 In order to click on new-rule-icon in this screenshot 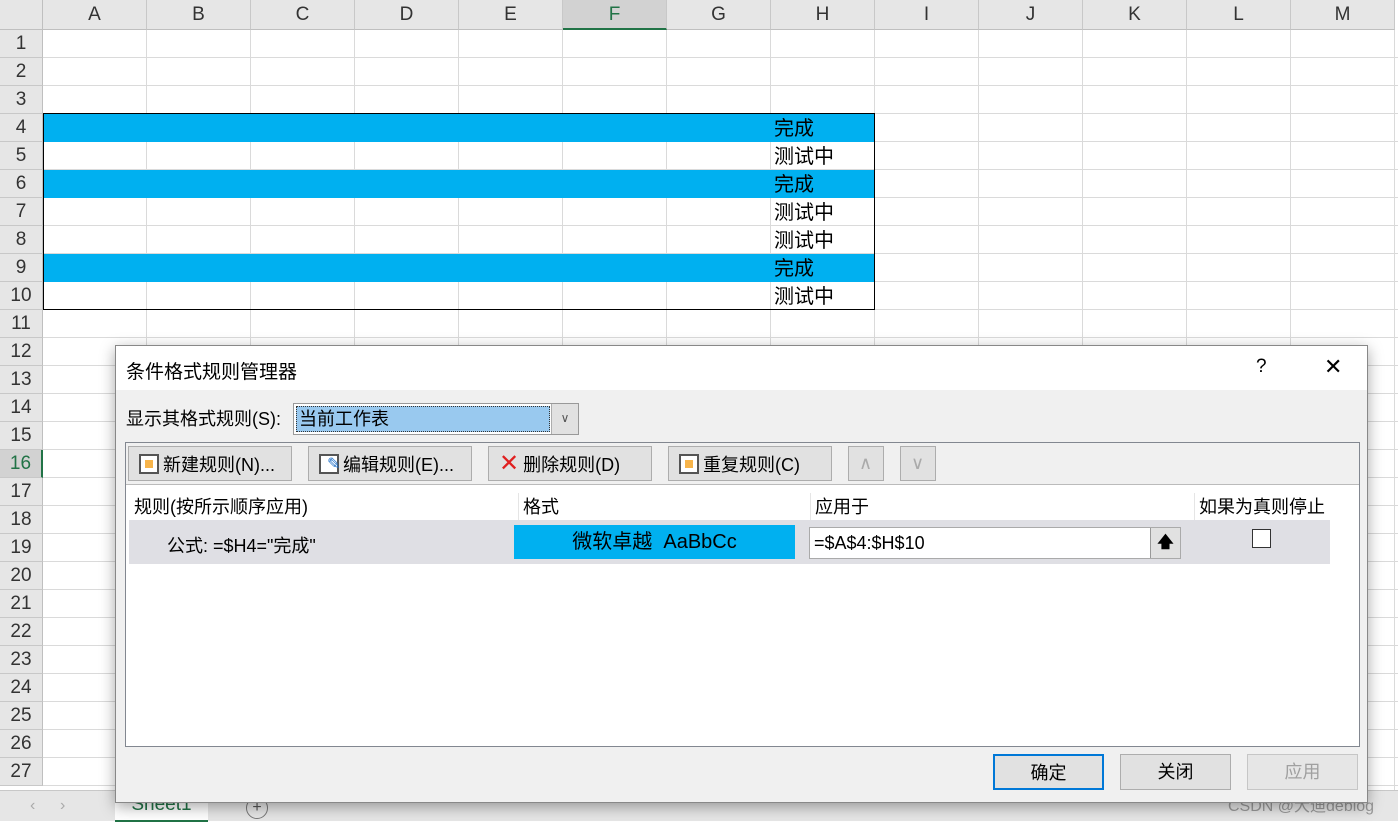, I will do `click(149, 463)`.